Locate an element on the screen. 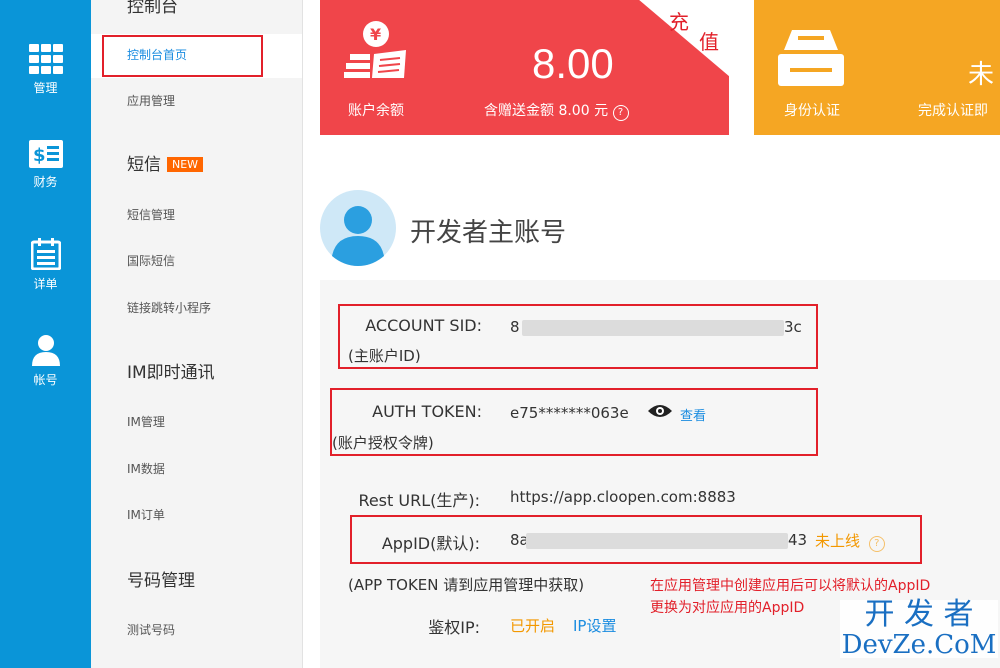  money-list-icon: $ is located at coordinates (45, 154).